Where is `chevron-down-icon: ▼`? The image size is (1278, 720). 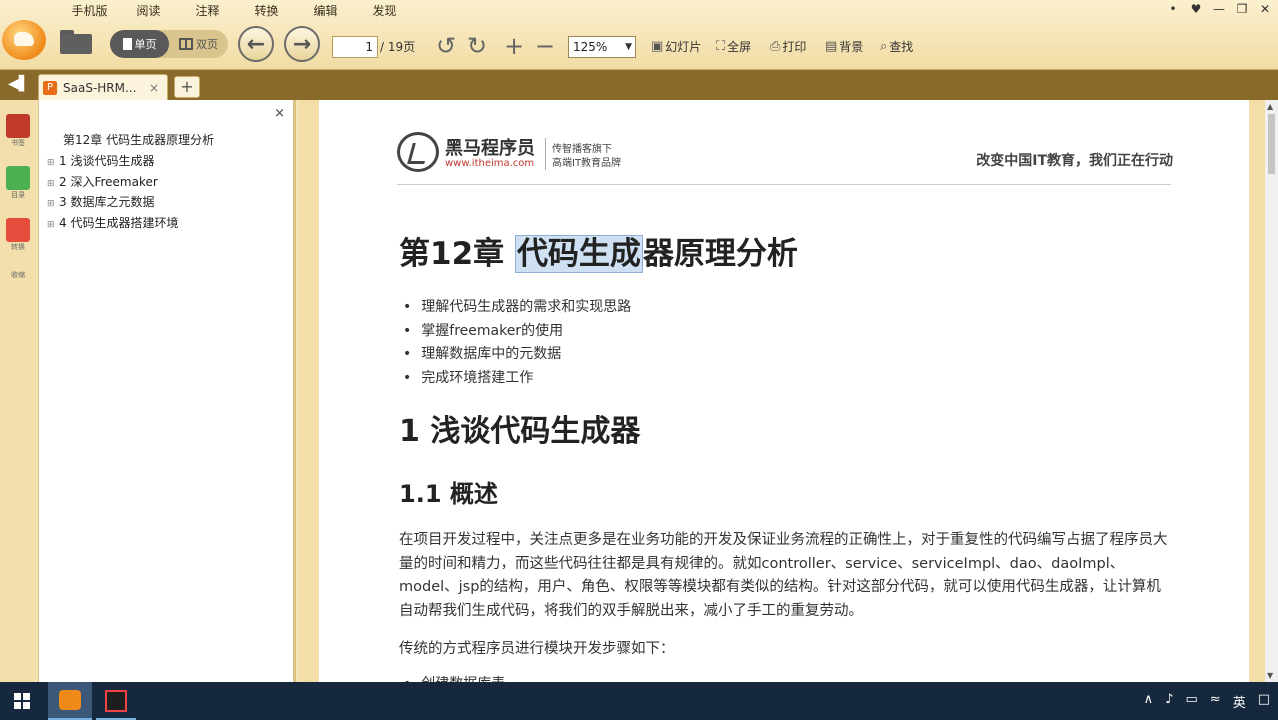 chevron-down-icon: ▼ is located at coordinates (628, 47).